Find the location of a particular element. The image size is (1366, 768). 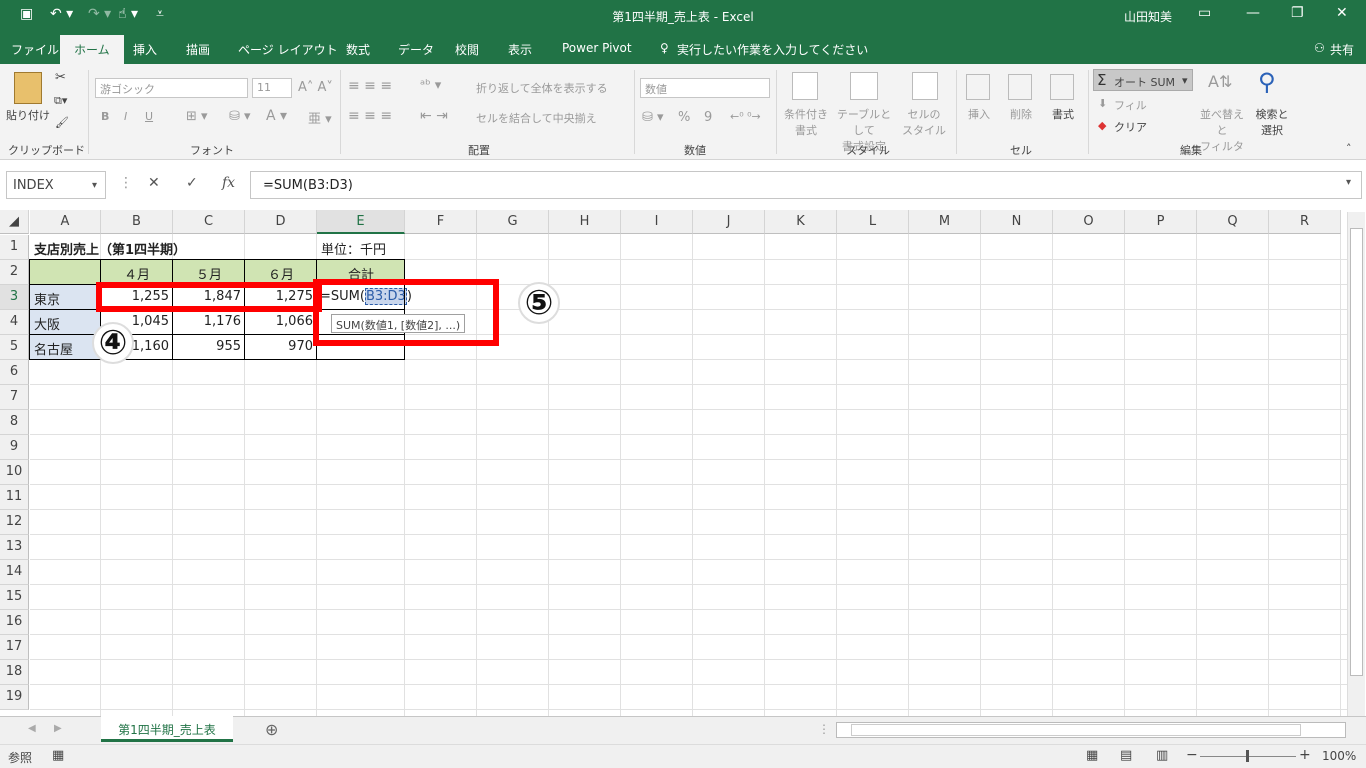

column-header-M: M is located at coordinates (945, 222).